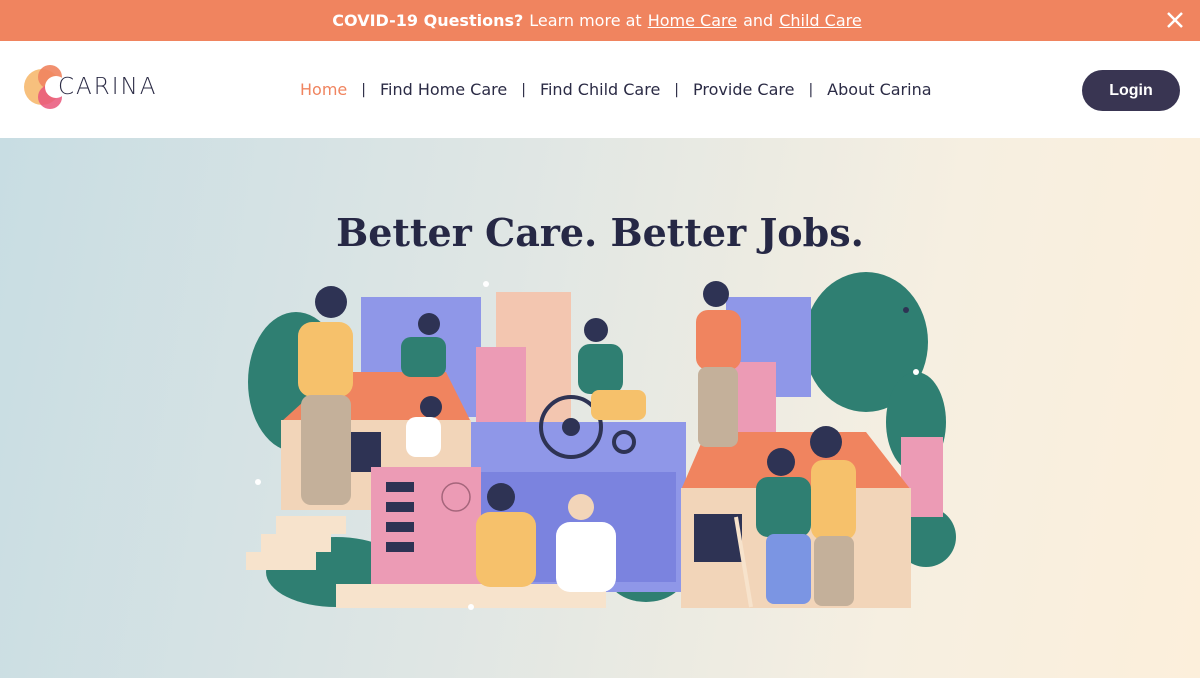  Describe the element at coordinates (323, 89) in the screenshot. I see `nav-home: Home` at that location.